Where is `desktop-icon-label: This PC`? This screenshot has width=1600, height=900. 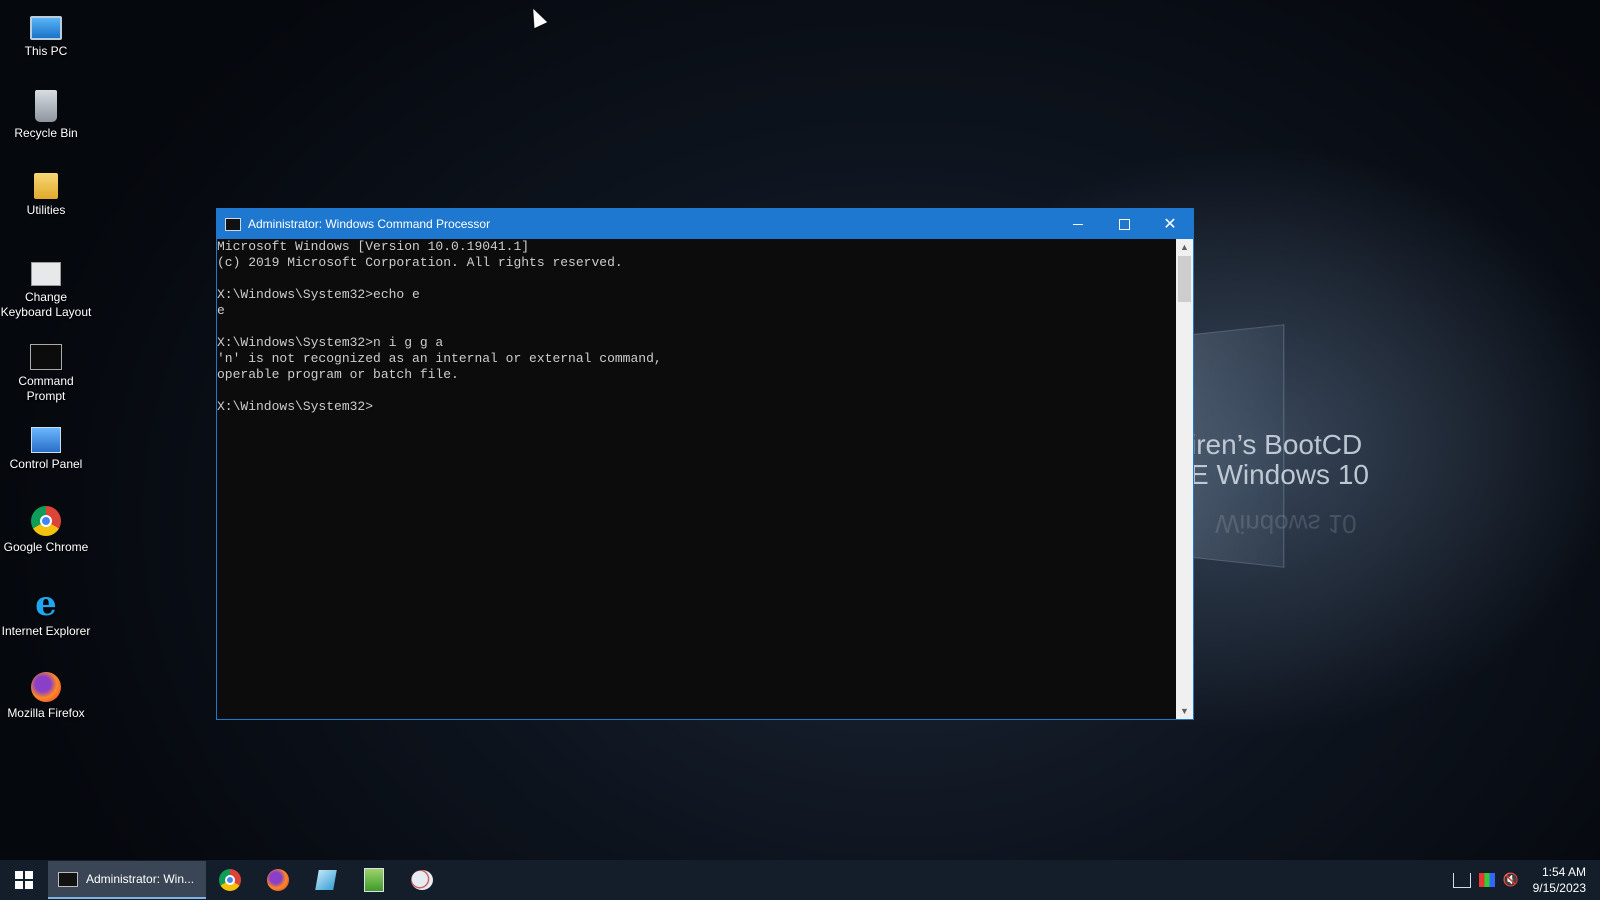
desktop-icon-label: This PC is located at coordinates (46, 51).